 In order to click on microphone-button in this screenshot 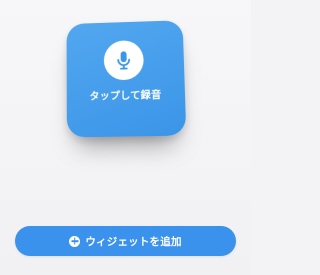, I will do `click(124, 60)`.